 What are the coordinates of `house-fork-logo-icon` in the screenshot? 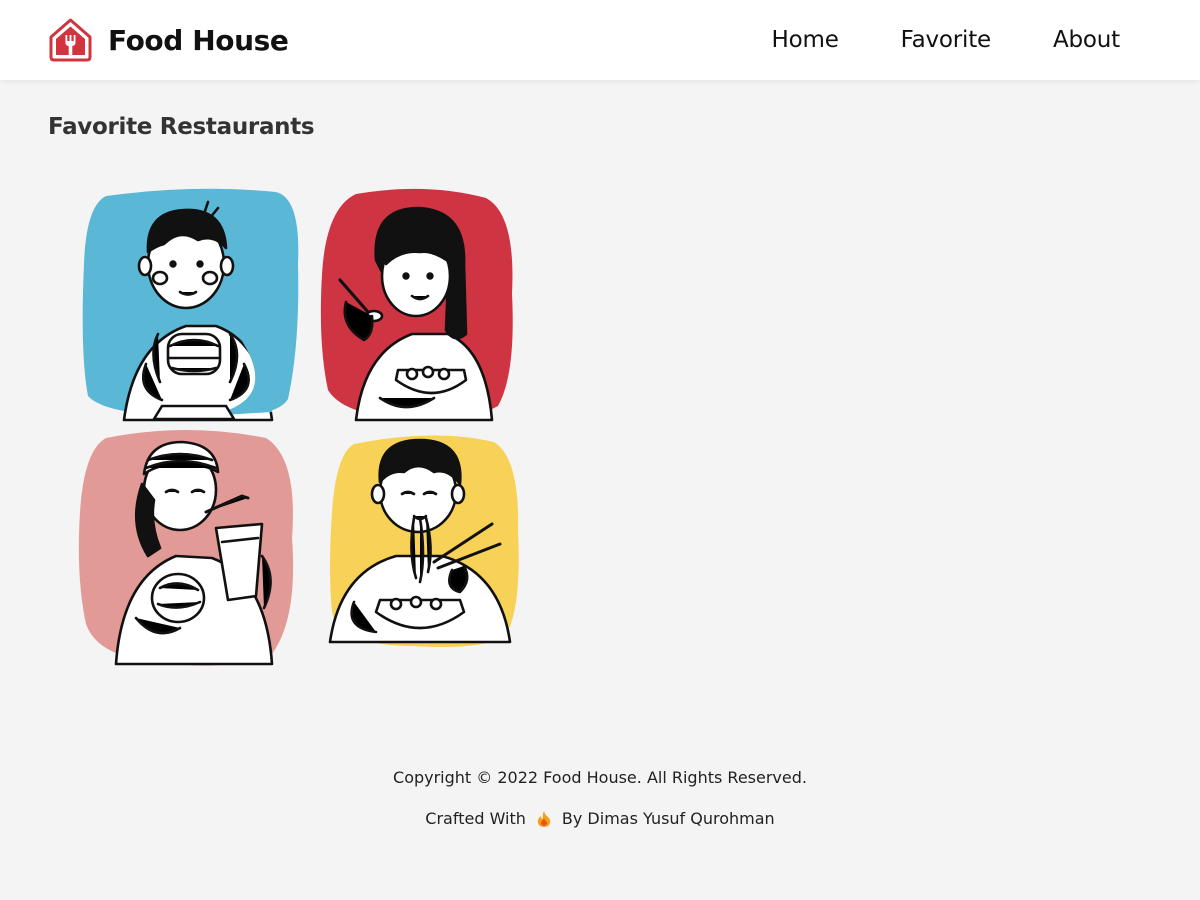 It's located at (70, 40).